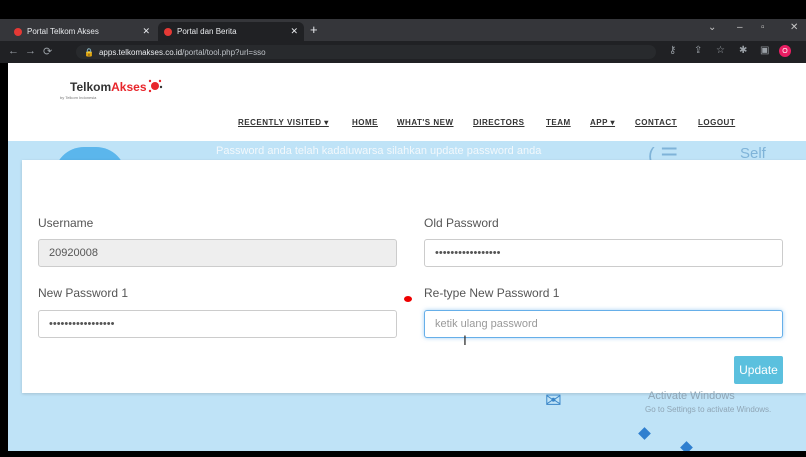  What do you see at coordinates (129, 87) in the screenshot?
I see `logo-accent: Akses` at bounding box center [129, 87].